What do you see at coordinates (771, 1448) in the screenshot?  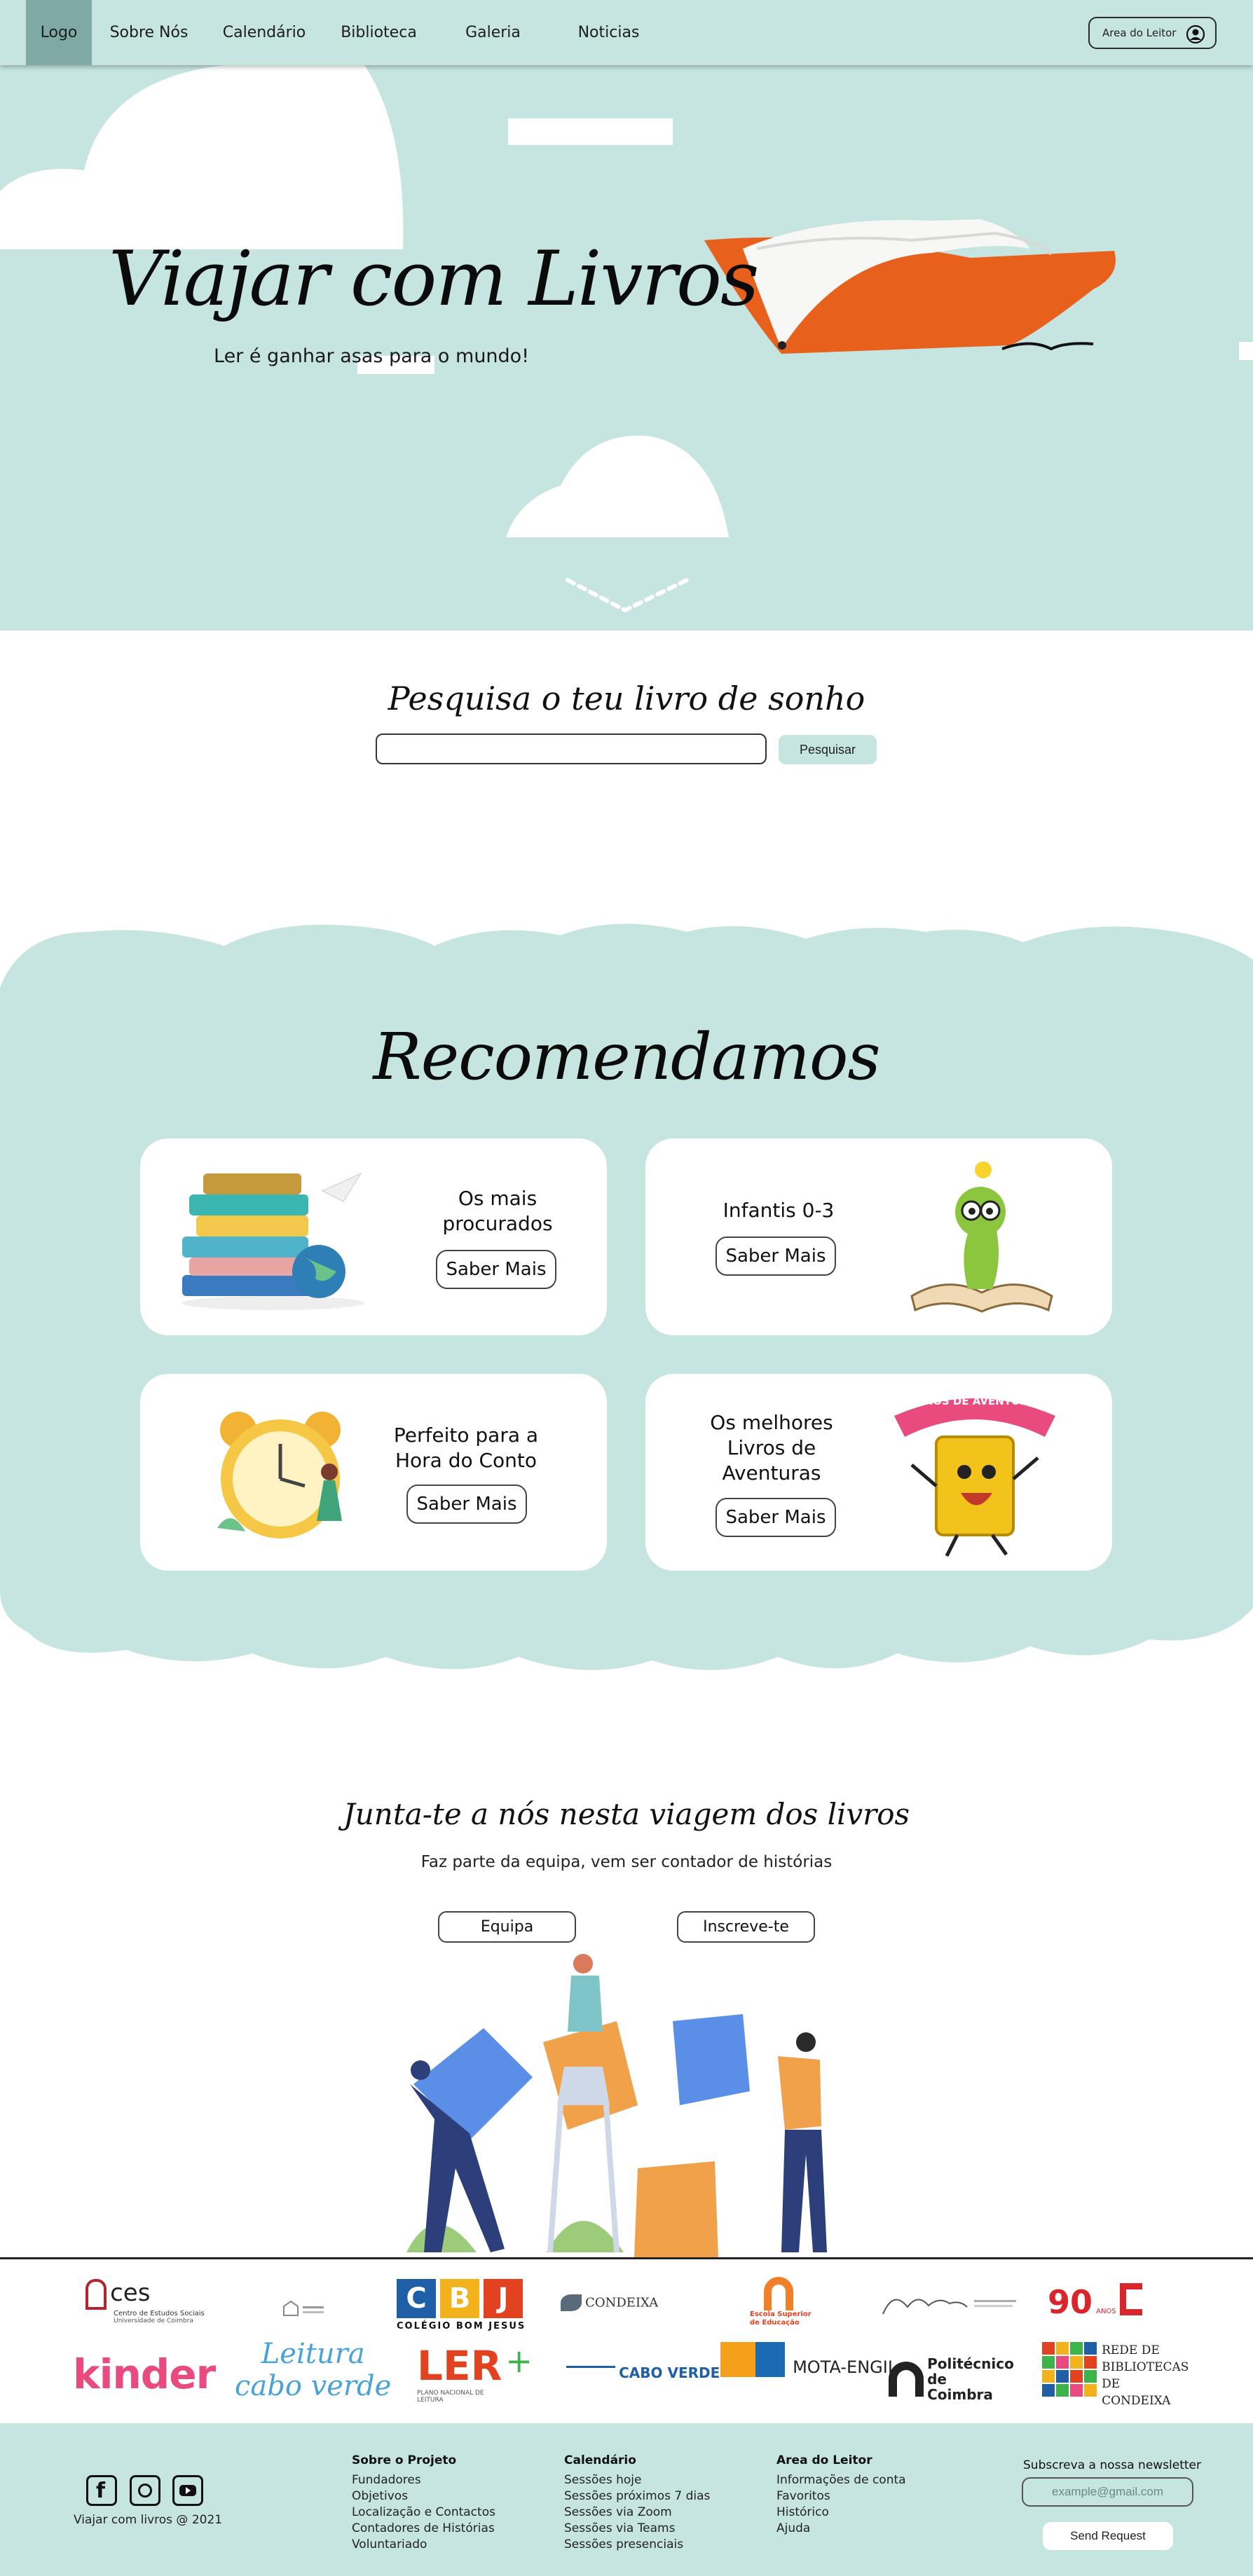 I see `card-text: Os melhores Livros de Aventuras` at bounding box center [771, 1448].